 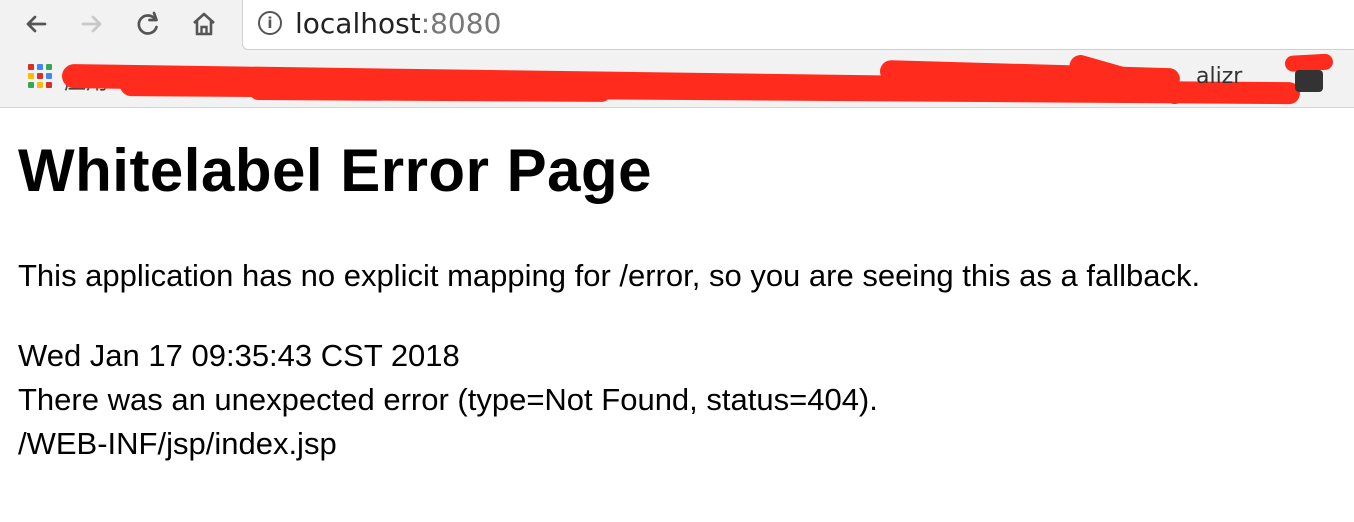 What do you see at coordinates (42, 78) in the screenshot?
I see `apps-grid-icon` at bounding box center [42, 78].